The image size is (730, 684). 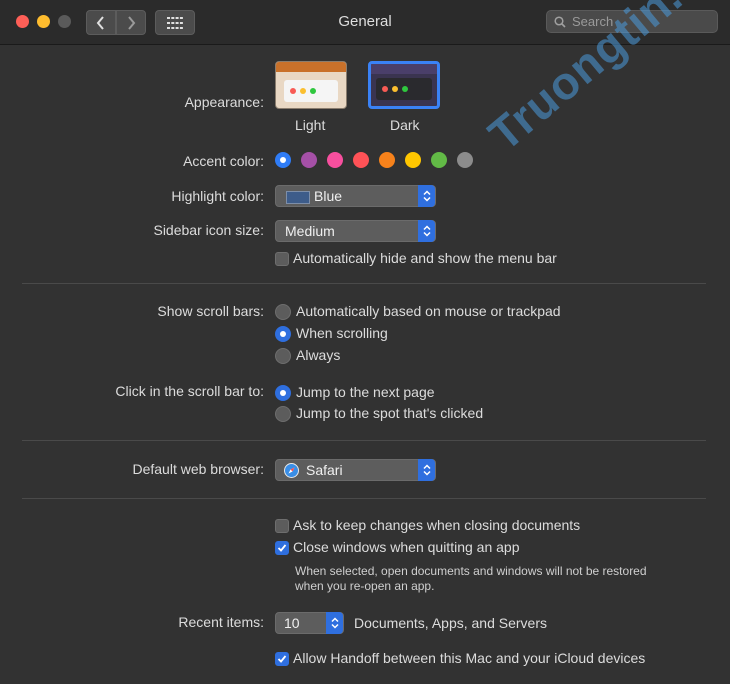 I want to click on default-browser-stepper, so click(x=426, y=470).